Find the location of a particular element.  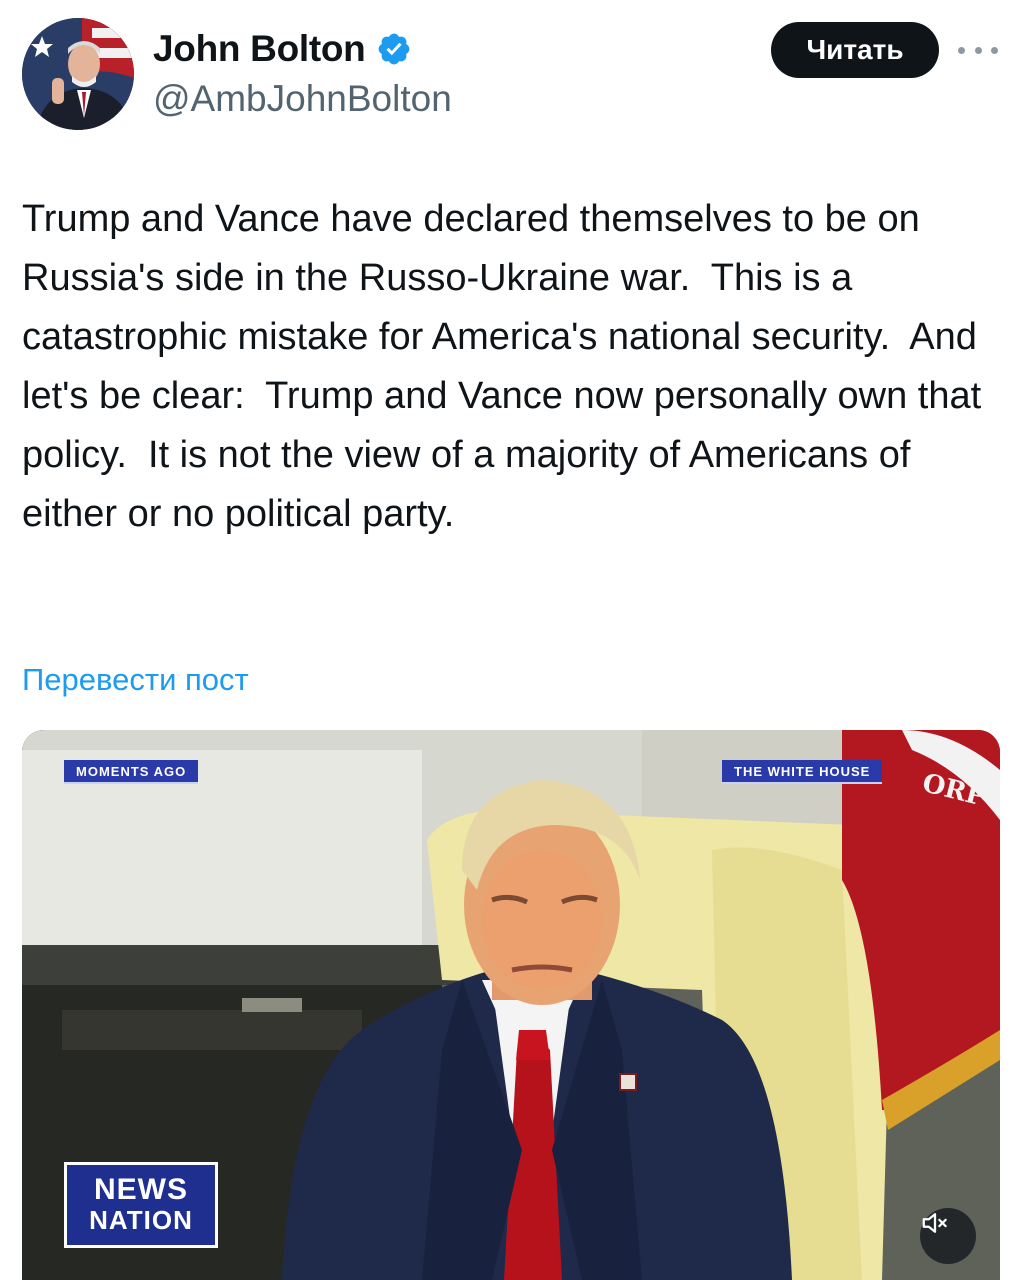

avatar-photo is located at coordinates (78, 74).